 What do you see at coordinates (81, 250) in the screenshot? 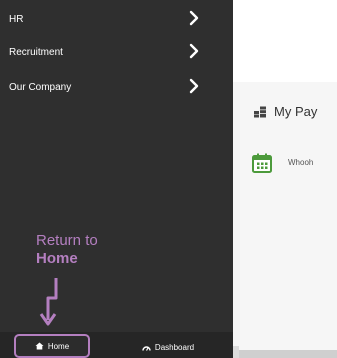
I see `return-home-annotation: Return to Home` at bounding box center [81, 250].